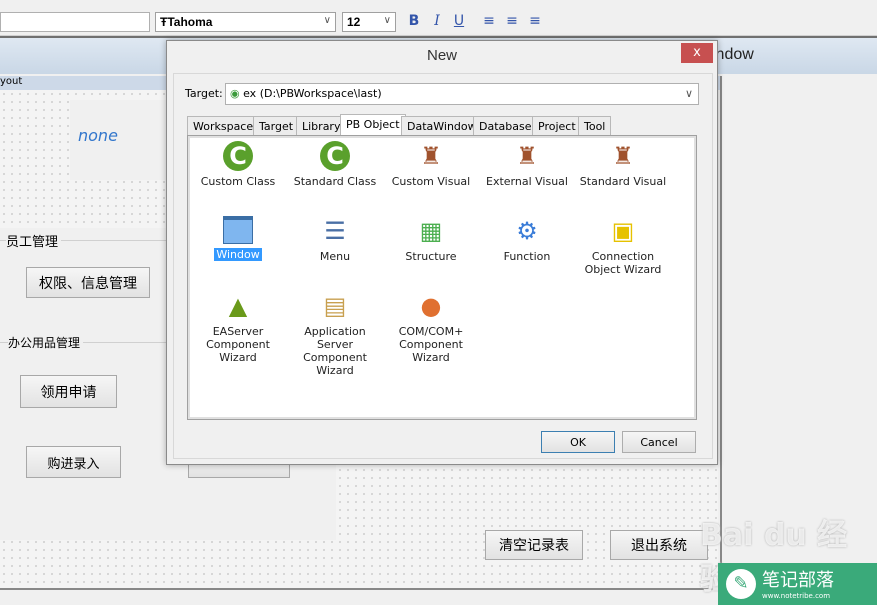  What do you see at coordinates (414, 21) in the screenshot?
I see `bold-button: B` at bounding box center [414, 21].